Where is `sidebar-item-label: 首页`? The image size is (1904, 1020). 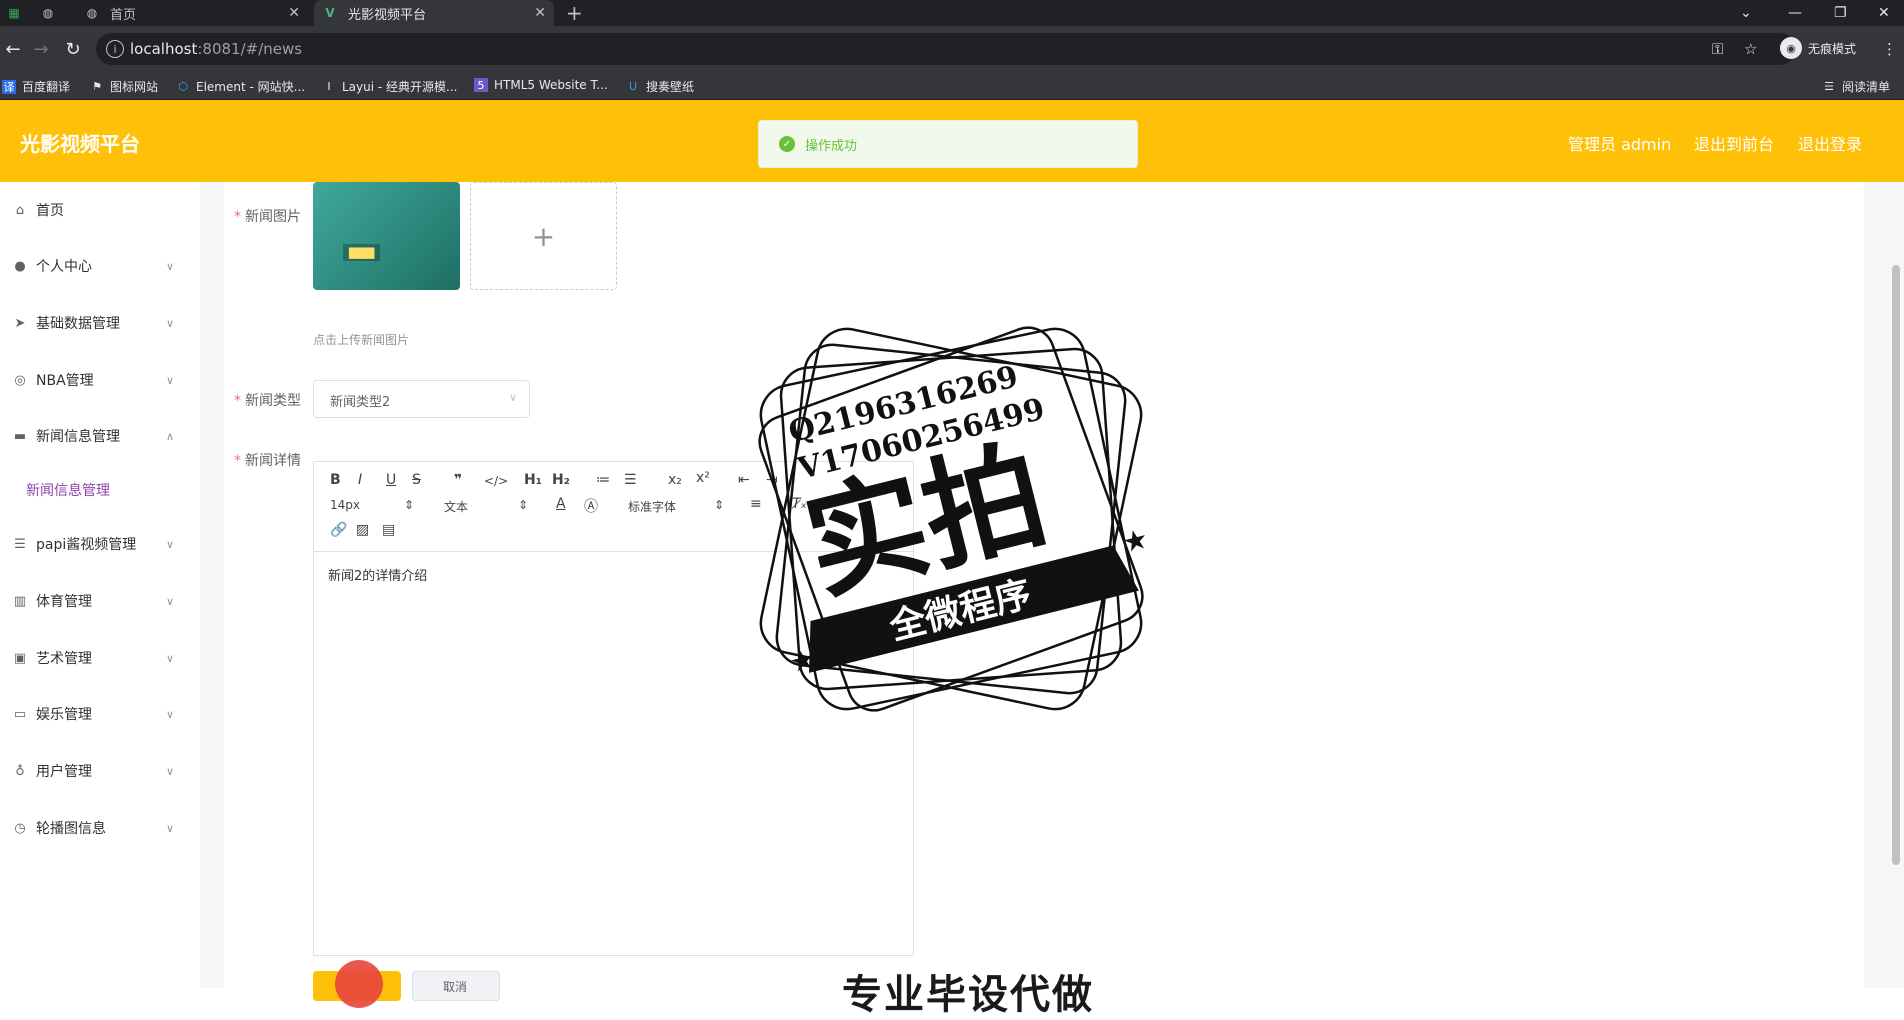 sidebar-item-label: 首页 is located at coordinates (50, 211).